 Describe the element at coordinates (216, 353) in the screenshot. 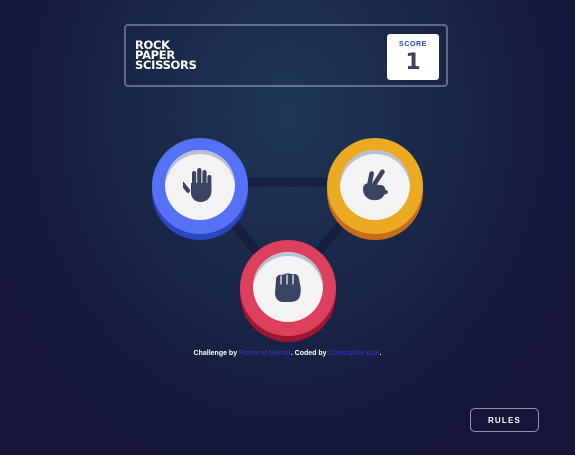

I see `attribution-prefix: Challenge by` at that location.